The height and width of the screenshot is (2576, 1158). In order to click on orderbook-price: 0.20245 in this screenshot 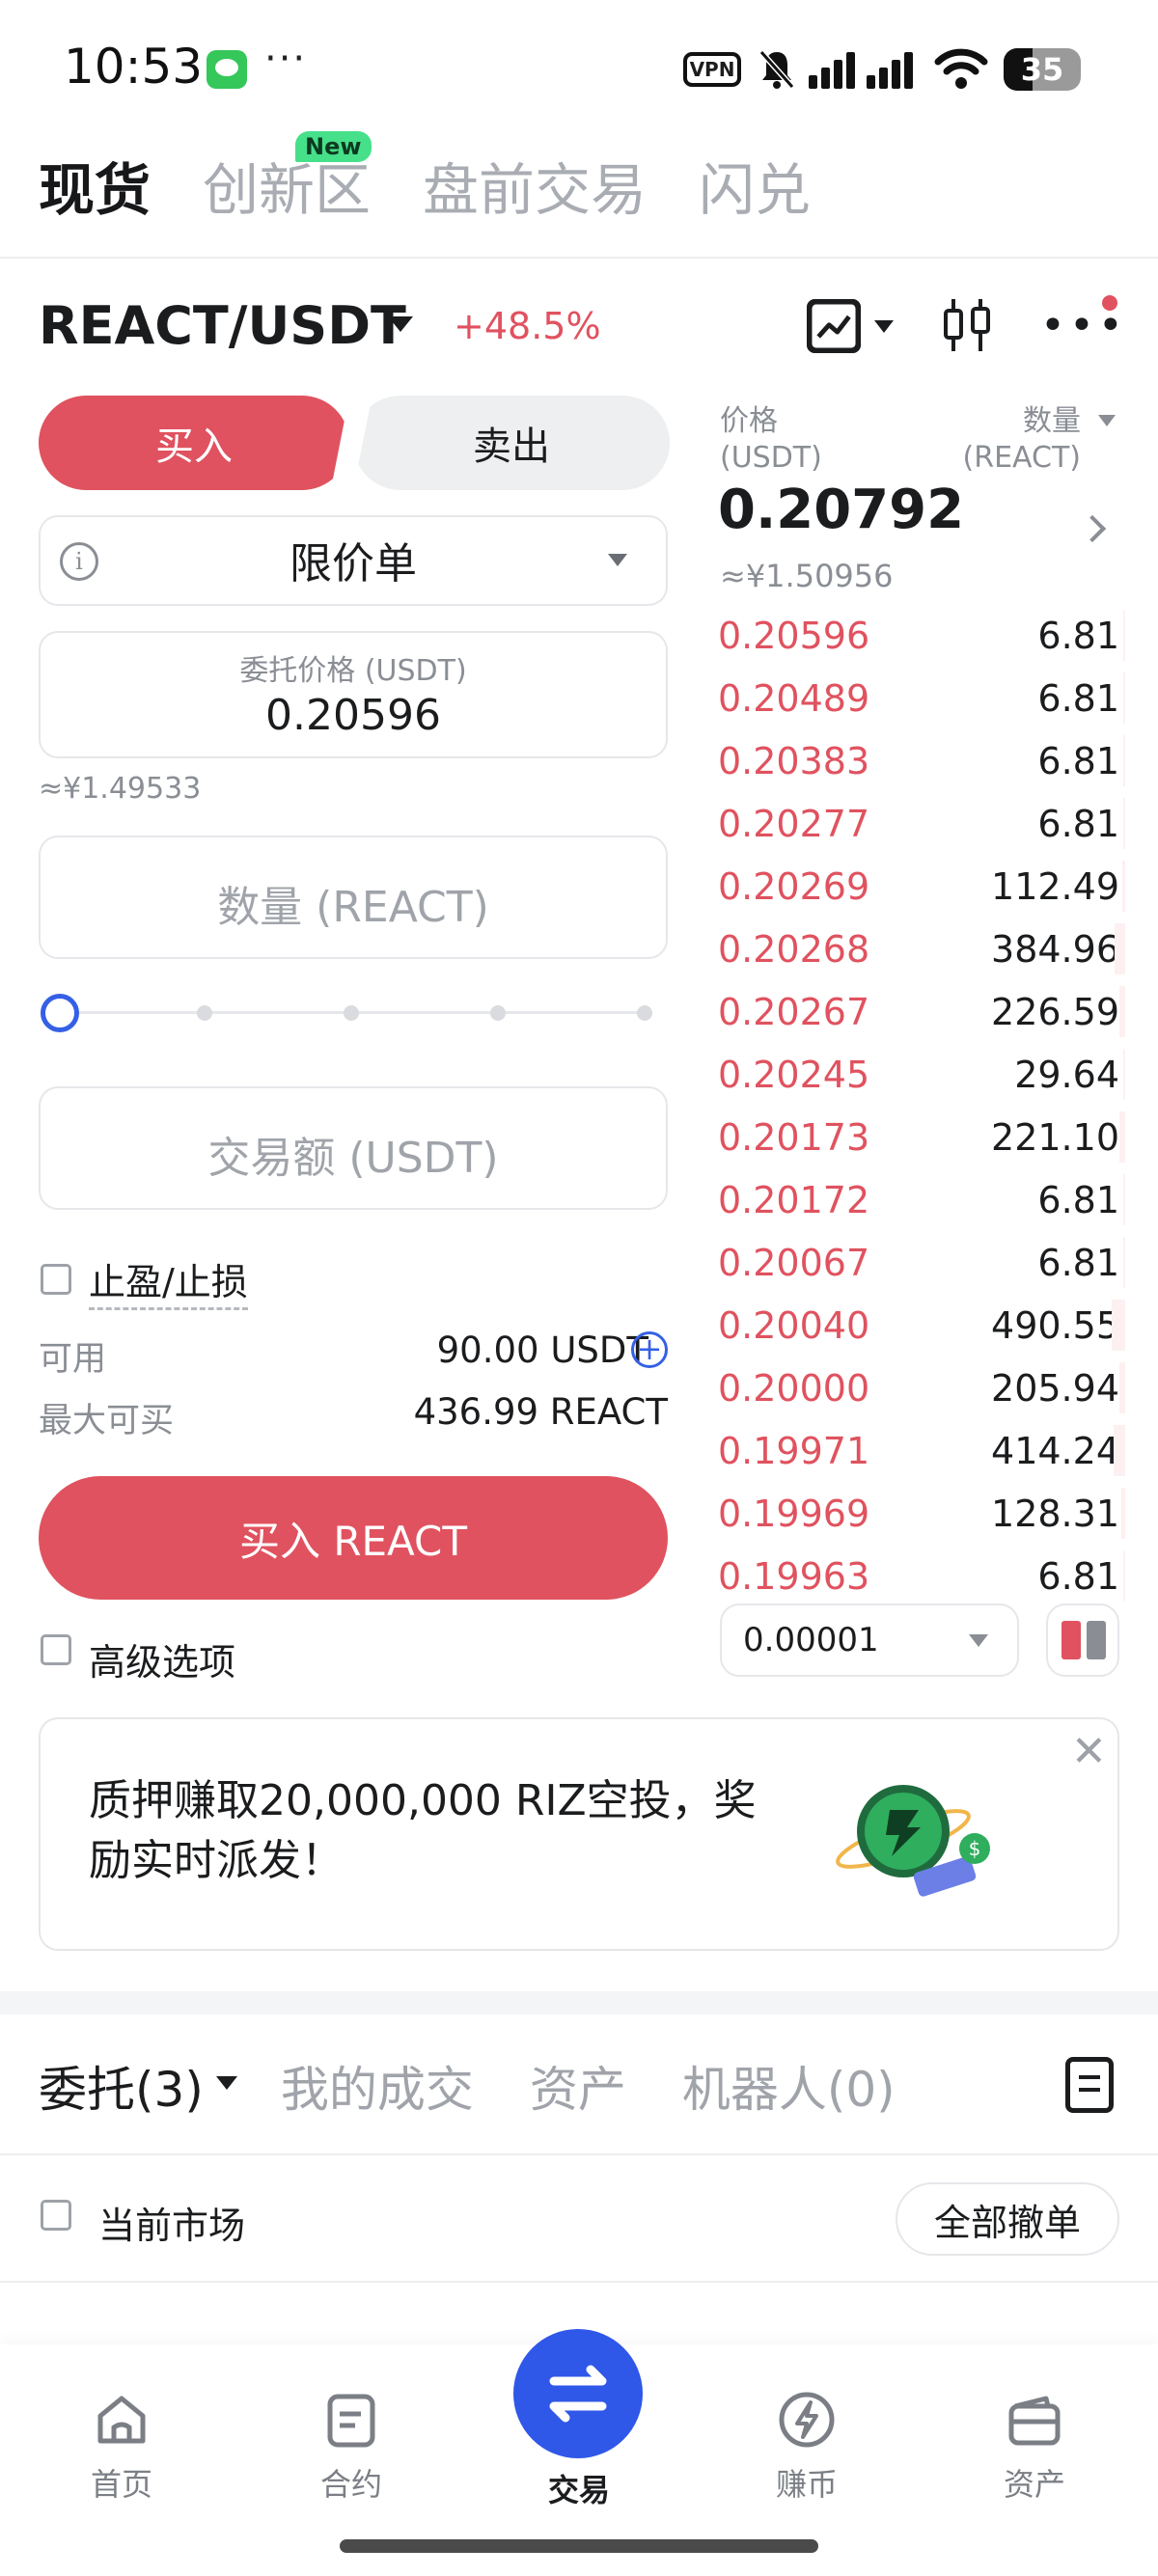, I will do `click(794, 1075)`.